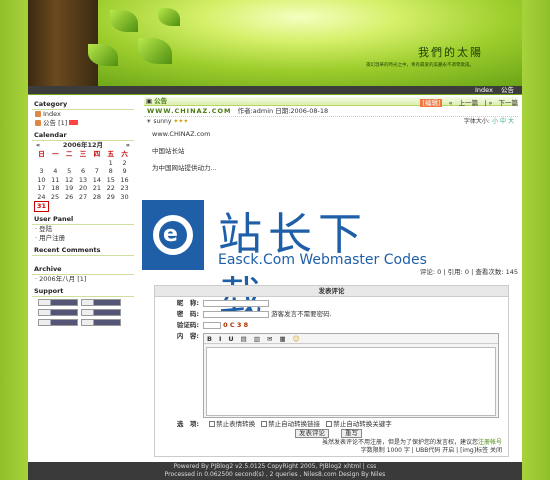 The image size is (550, 480). Describe the element at coordinates (209, 339) in the screenshot. I see `bold-button: B` at that location.